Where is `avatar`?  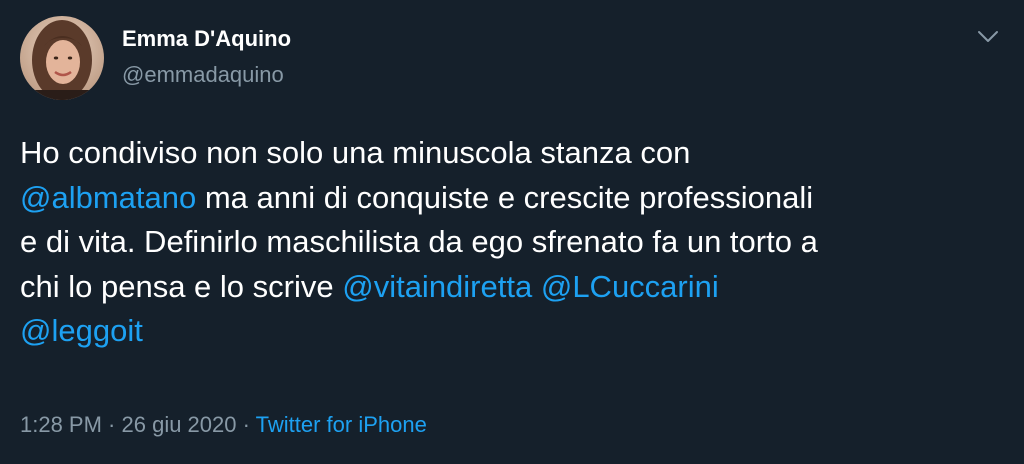 avatar is located at coordinates (62, 58).